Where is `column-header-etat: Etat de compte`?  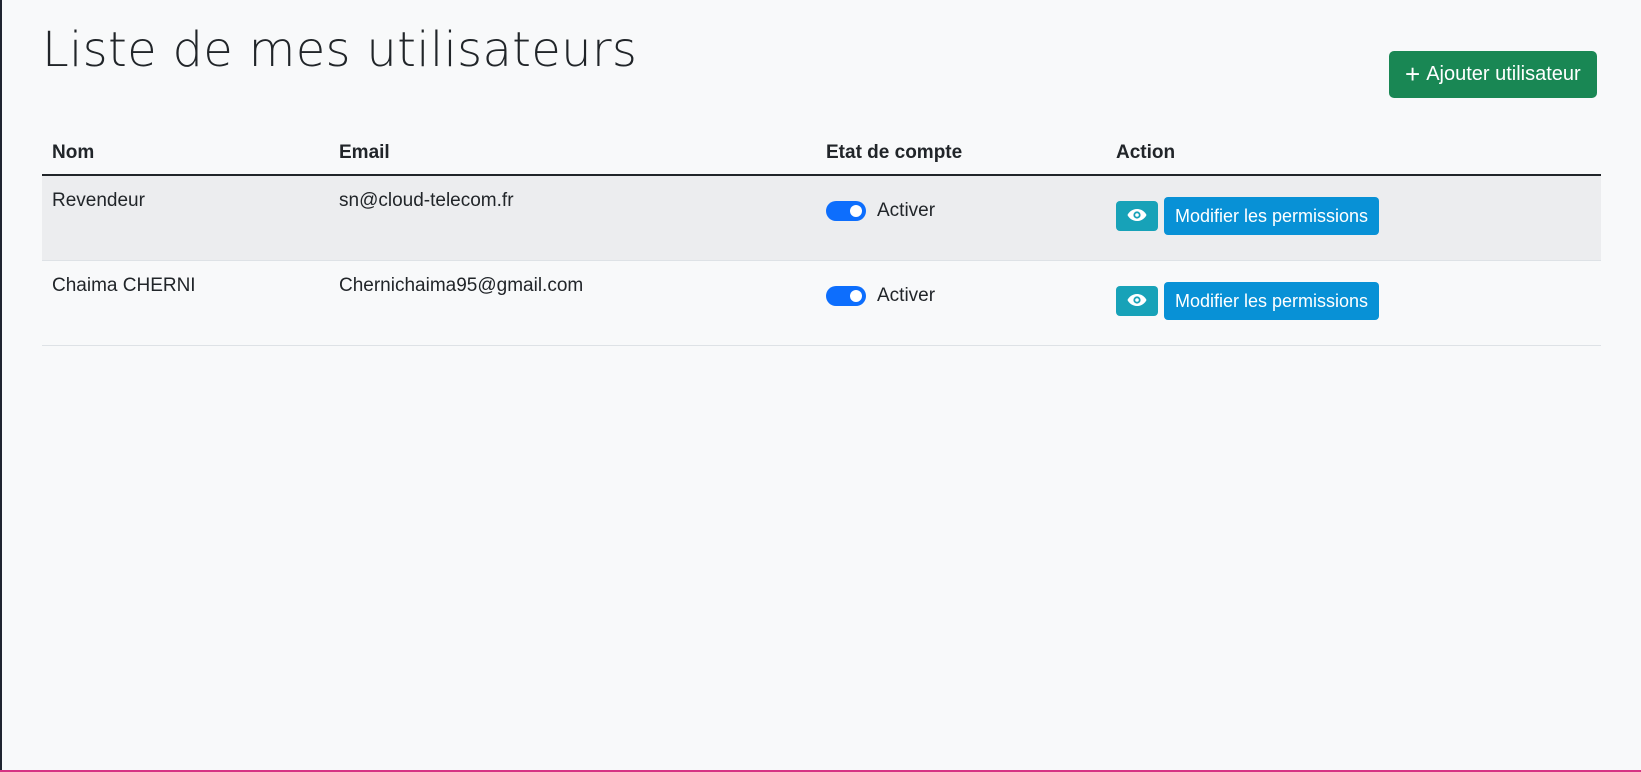 column-header-etat: Etat de compte is located at coordinates (961, 154).